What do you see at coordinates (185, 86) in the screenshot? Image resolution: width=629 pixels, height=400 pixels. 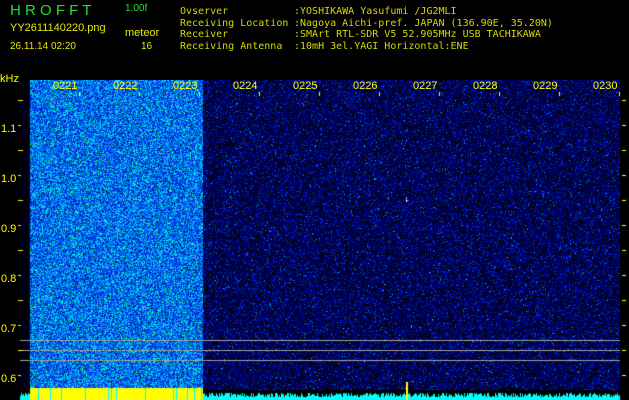 I see `x-tick-label: 0223` at bounding box center [185, 86].